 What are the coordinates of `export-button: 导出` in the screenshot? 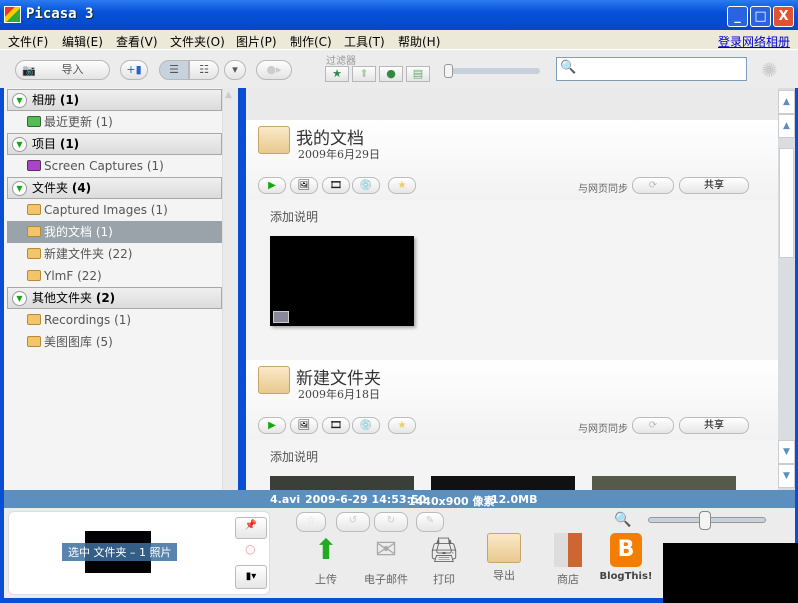 It's located at (504, 558).